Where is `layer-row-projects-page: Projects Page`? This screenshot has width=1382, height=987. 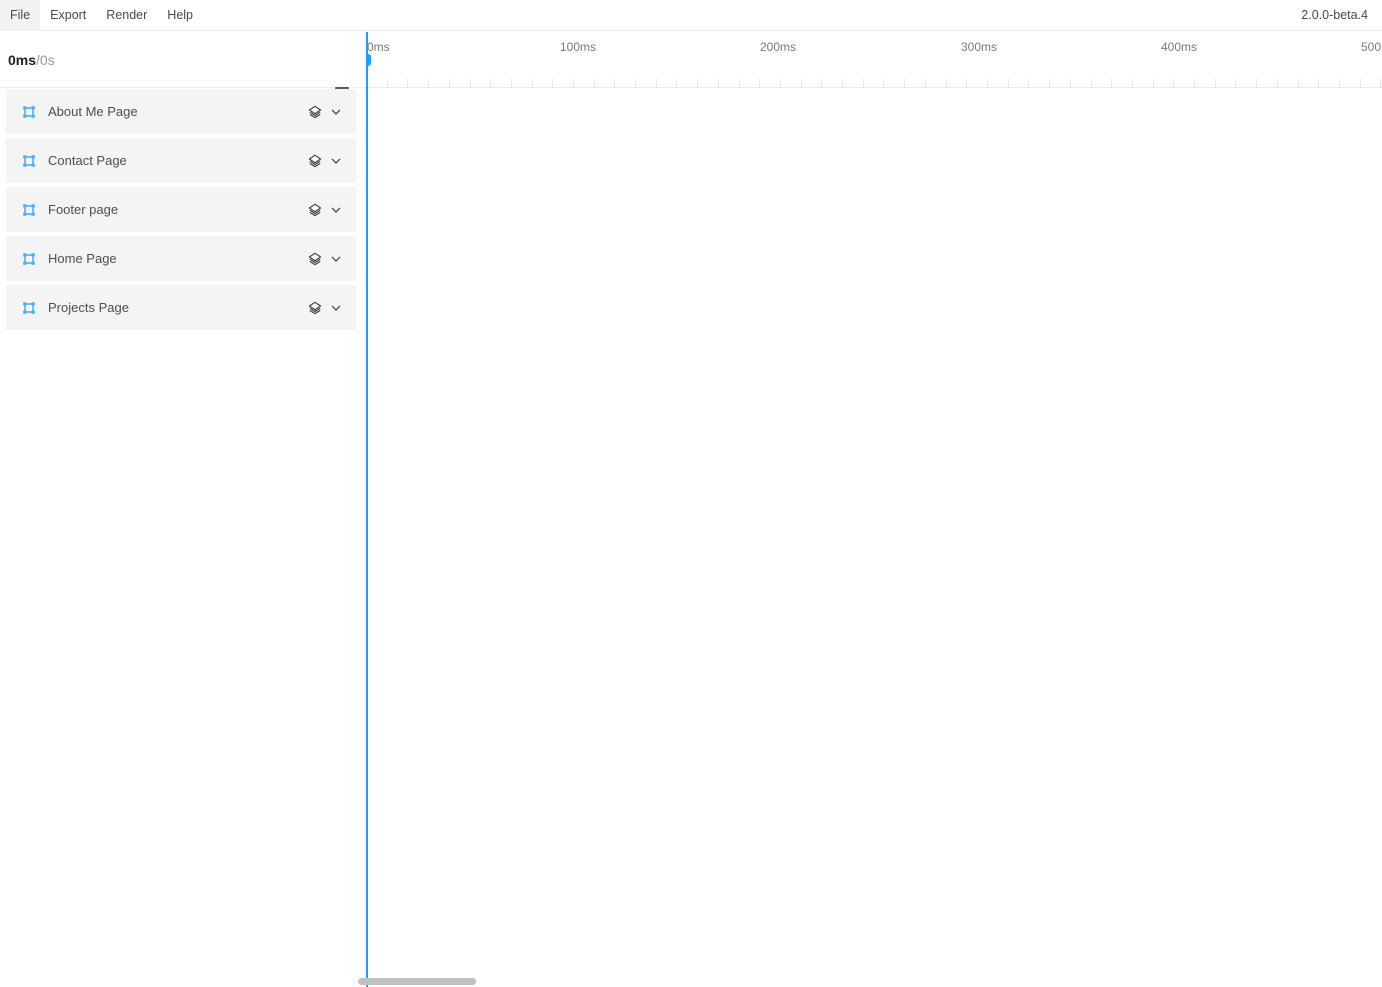 layer-row-projects-page: Projects Page is located at coordinates (181, 307).